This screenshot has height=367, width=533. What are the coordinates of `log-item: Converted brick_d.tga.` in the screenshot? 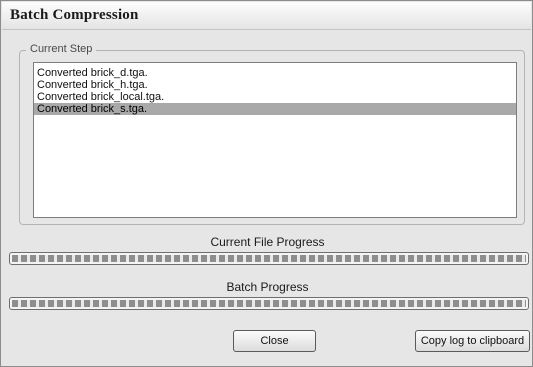 It's located at (275, 73).